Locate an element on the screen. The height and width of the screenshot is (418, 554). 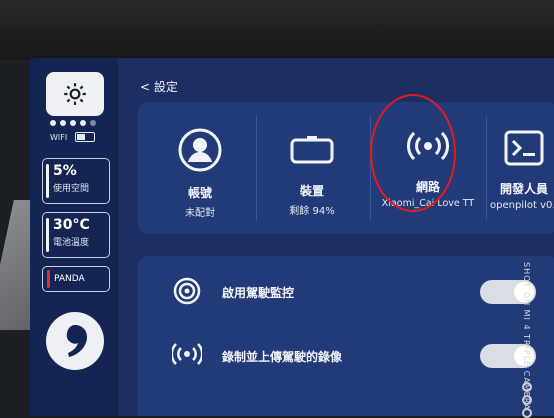
watermark-logo is located at coordinates (527, 400).